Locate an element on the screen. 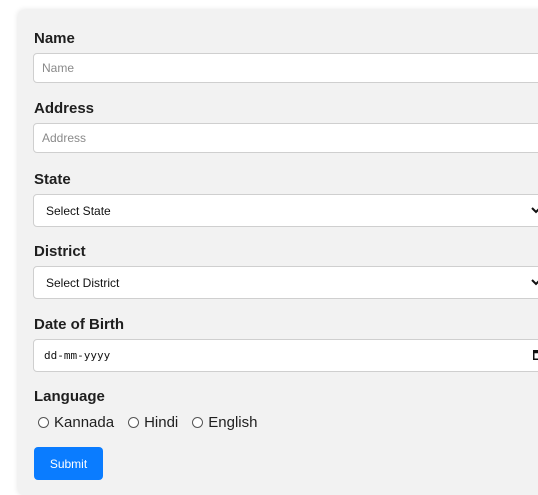 The height and width of the screenshot is (495, 538). dob-label: Date of Birth is located at coordinates (79, 324).